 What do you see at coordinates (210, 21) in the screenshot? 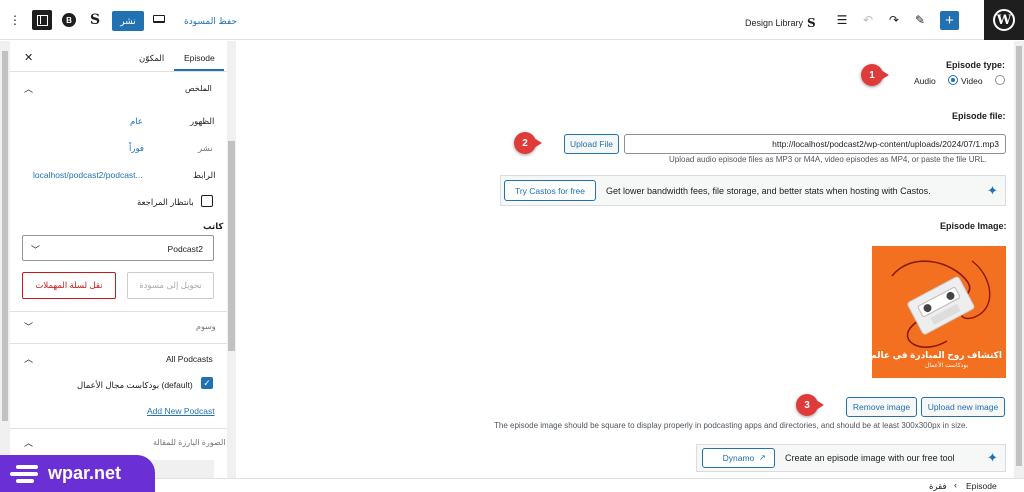
I see `save-draft-link: حفظ المسودة` at bounding box center [210, 21].